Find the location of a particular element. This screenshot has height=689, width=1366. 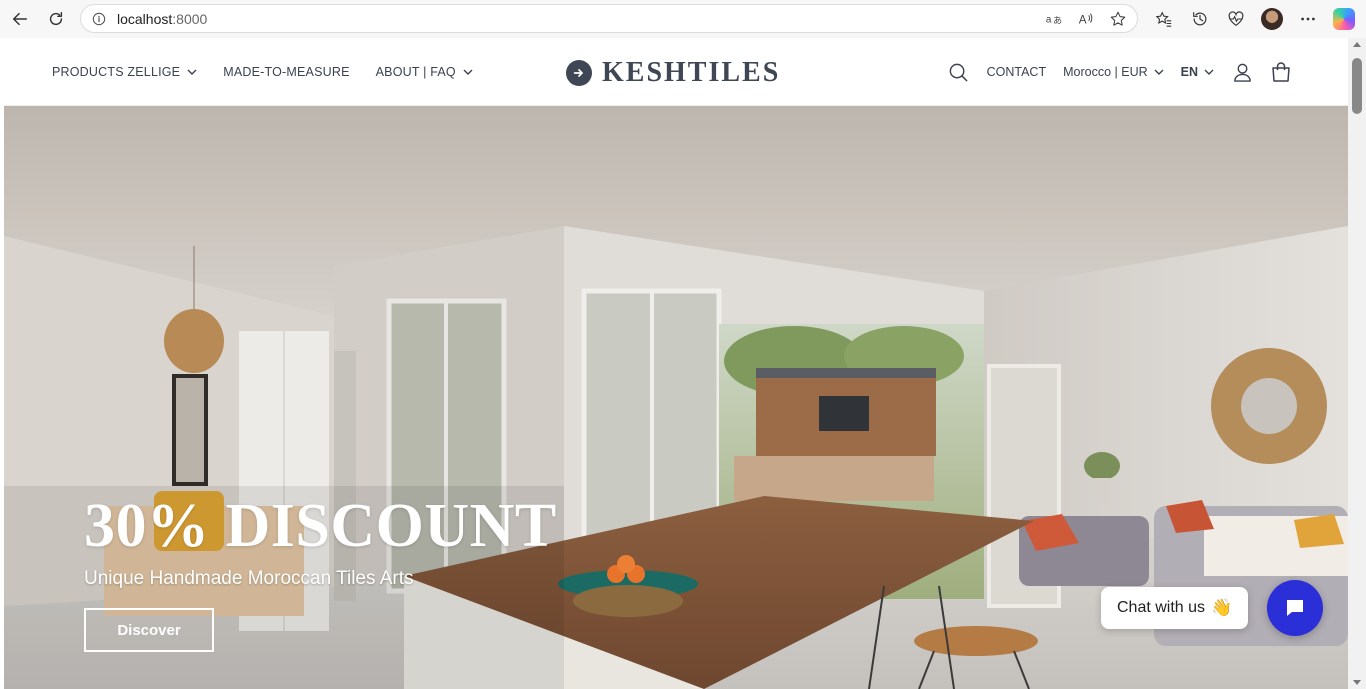

page-scrollbar is located at coordinates (1357, 363).